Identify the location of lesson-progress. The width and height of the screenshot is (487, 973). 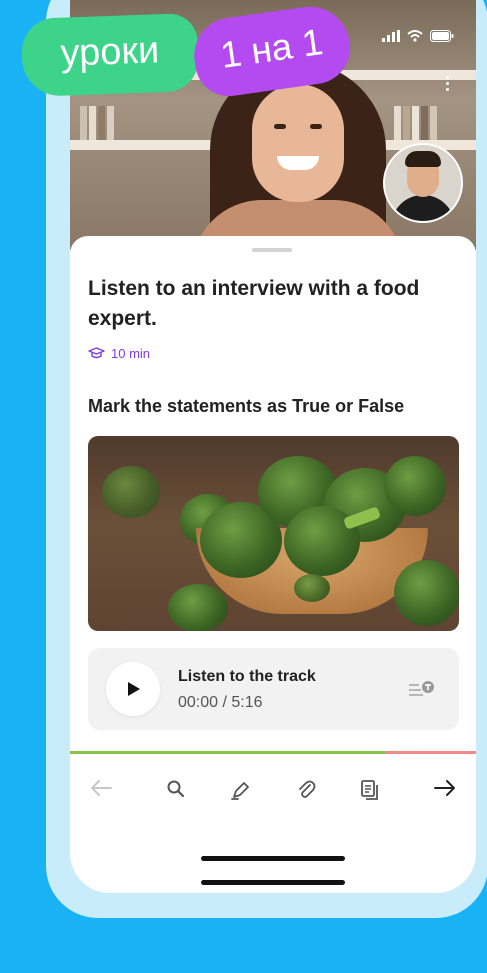
(273, 752).